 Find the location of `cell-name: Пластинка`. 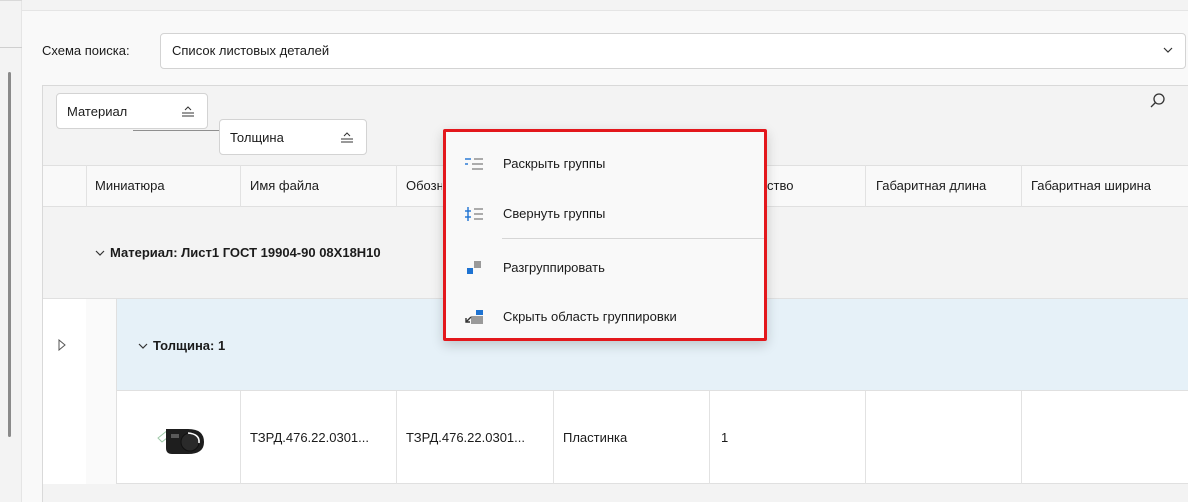

cell-name: Пластинка is located at coordinates (595, 437).